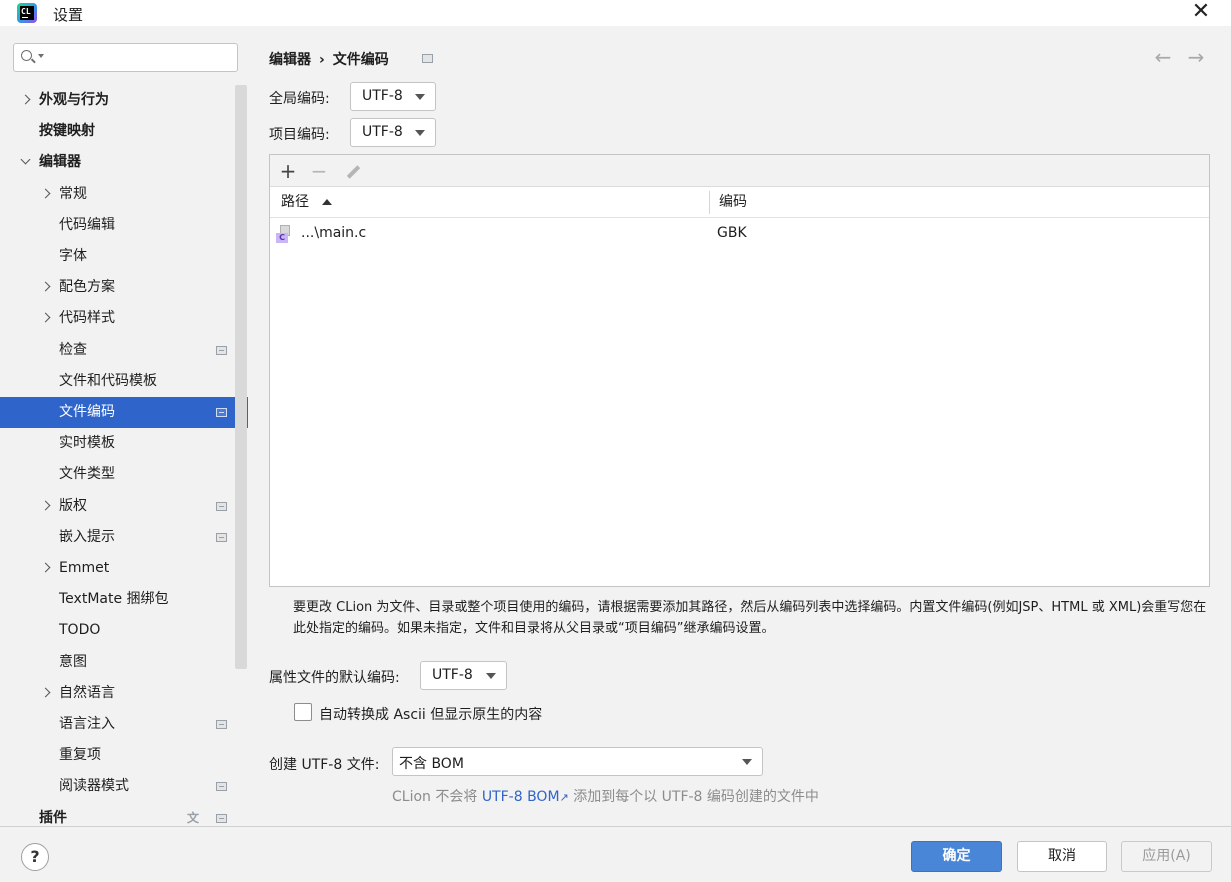  I want to click on project-encoding-label: 项目编码:, so click(299, 135).